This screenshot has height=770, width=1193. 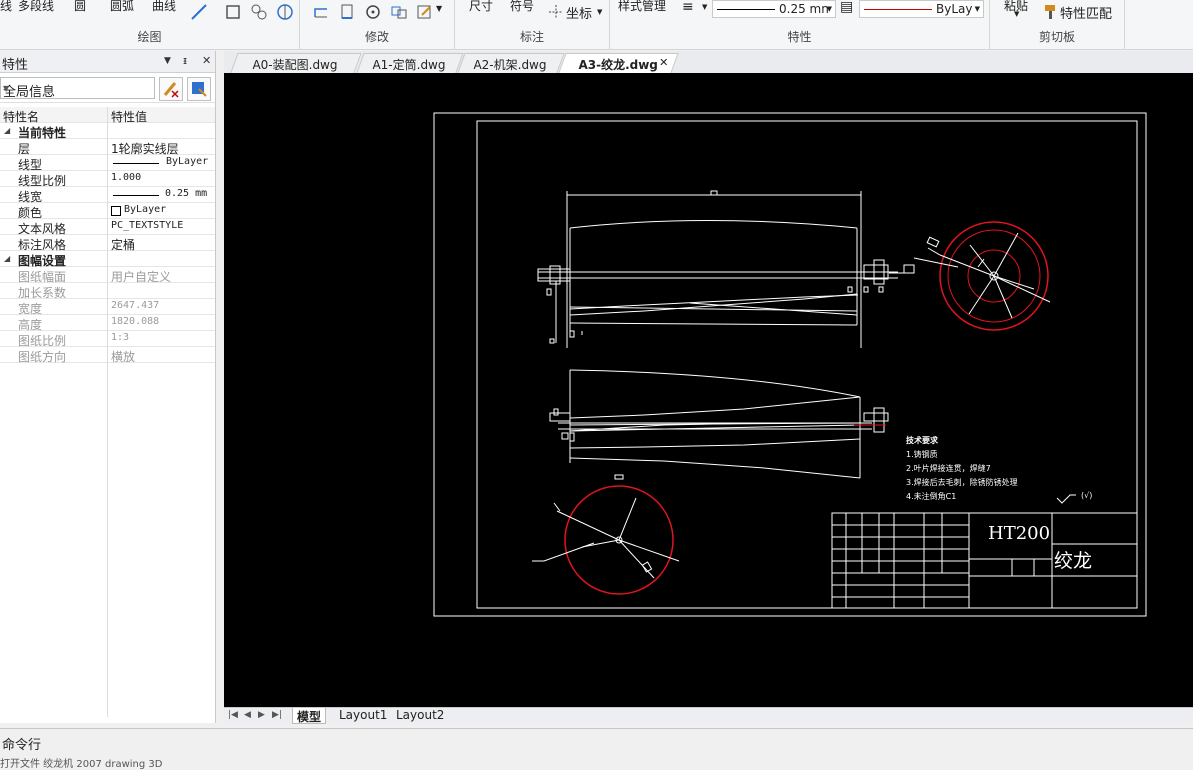 What do you see at coordinates (259, 12) in the screenshot?
I see `hatch-tool-icon` at bounding box center [259, 12].